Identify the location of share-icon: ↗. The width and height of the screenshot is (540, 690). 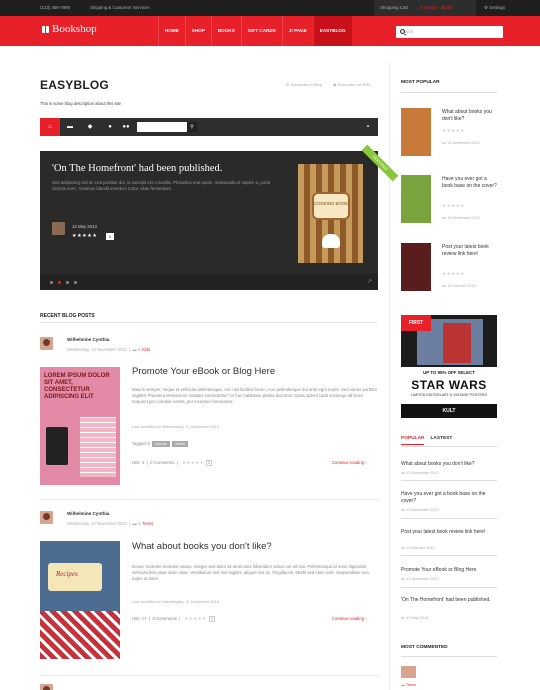
(369, 281).